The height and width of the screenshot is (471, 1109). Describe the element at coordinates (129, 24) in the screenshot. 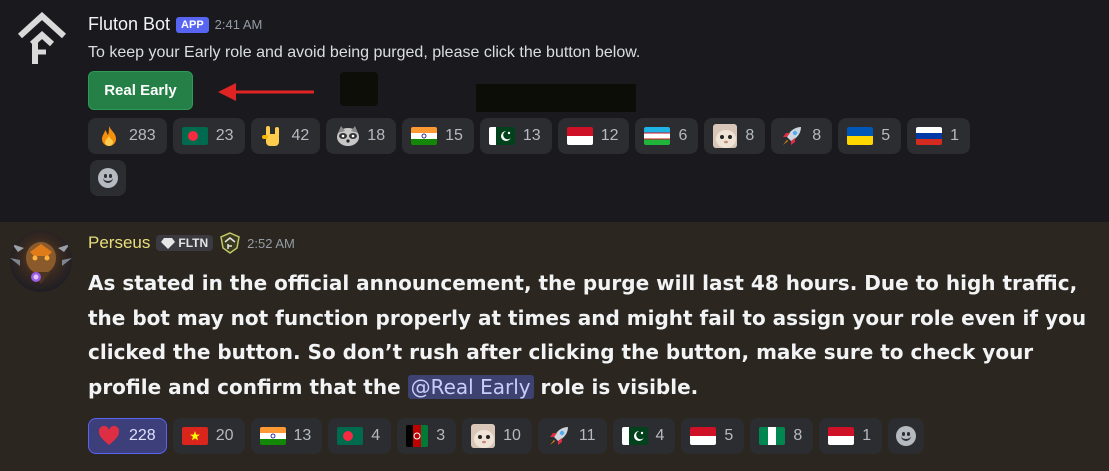

I see `username: Fluton Bot` at that location.